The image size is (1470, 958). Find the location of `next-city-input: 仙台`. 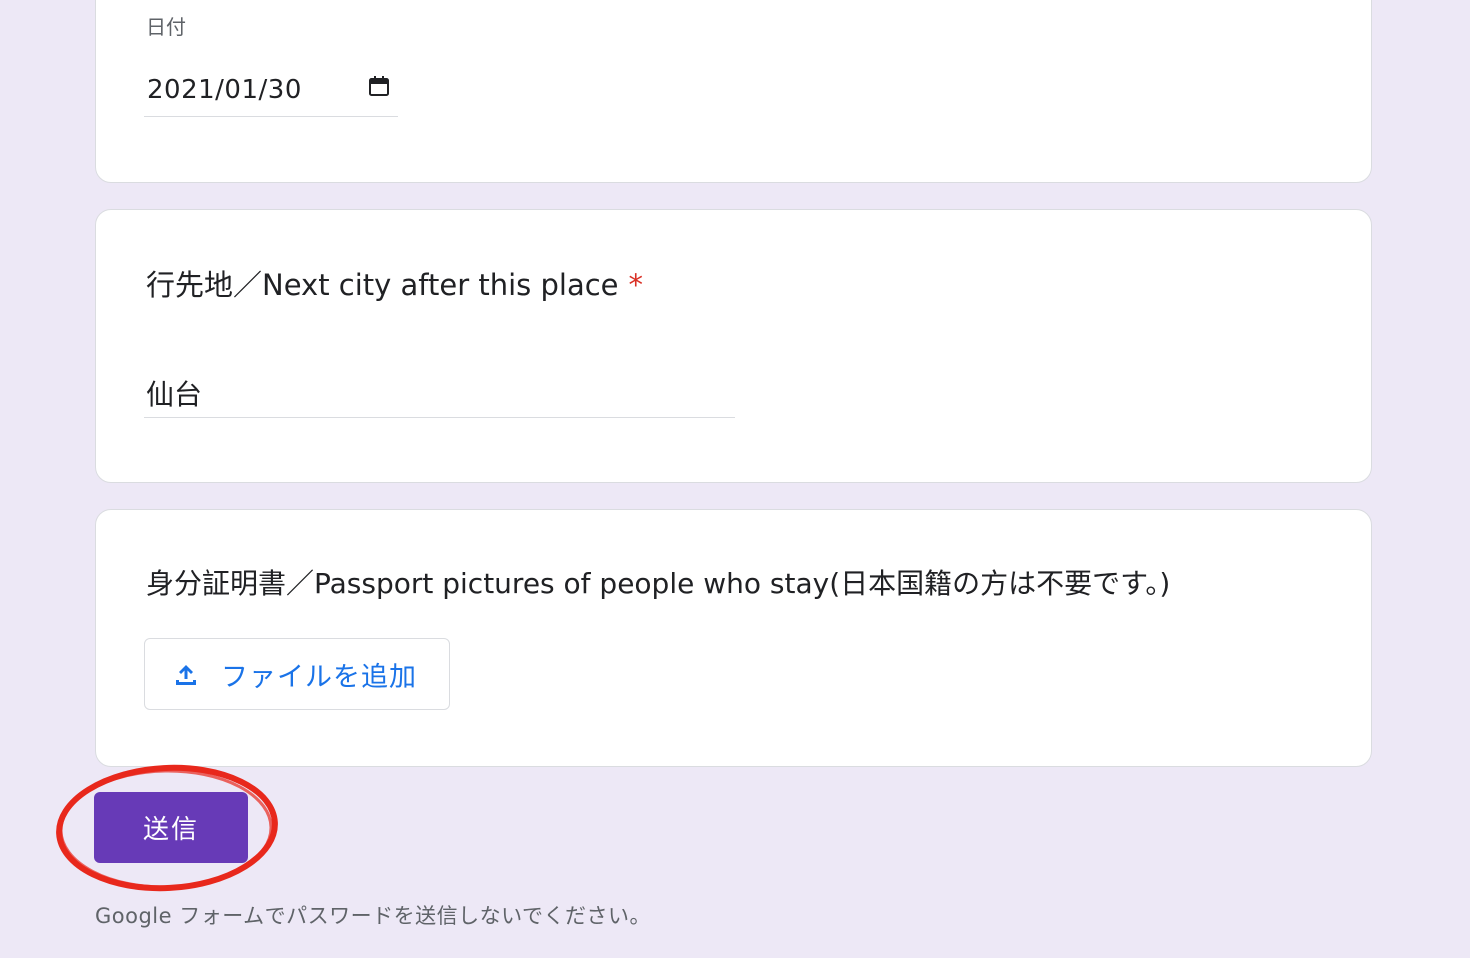

next-city-input: 仙台 is located at coordinates (439, 394).